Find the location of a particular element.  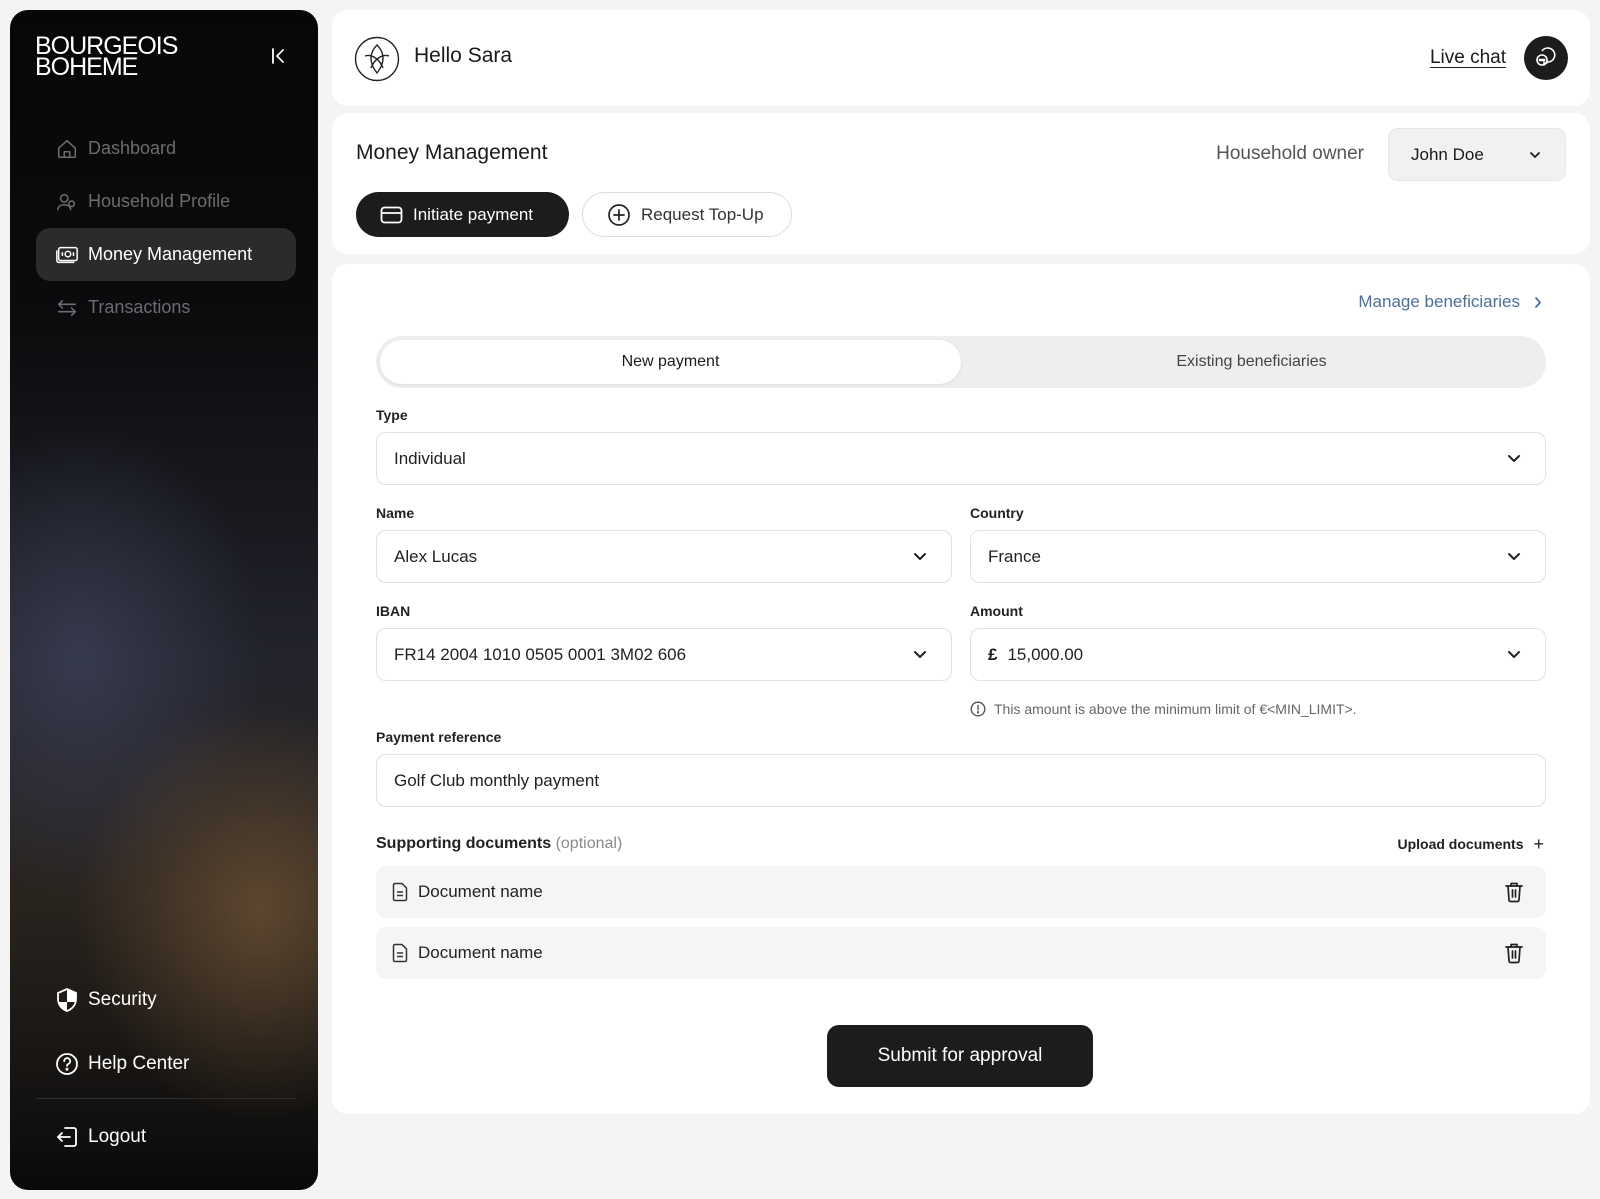

sidebar-item-money-management: Money Management is located at coordinates (166, 254).